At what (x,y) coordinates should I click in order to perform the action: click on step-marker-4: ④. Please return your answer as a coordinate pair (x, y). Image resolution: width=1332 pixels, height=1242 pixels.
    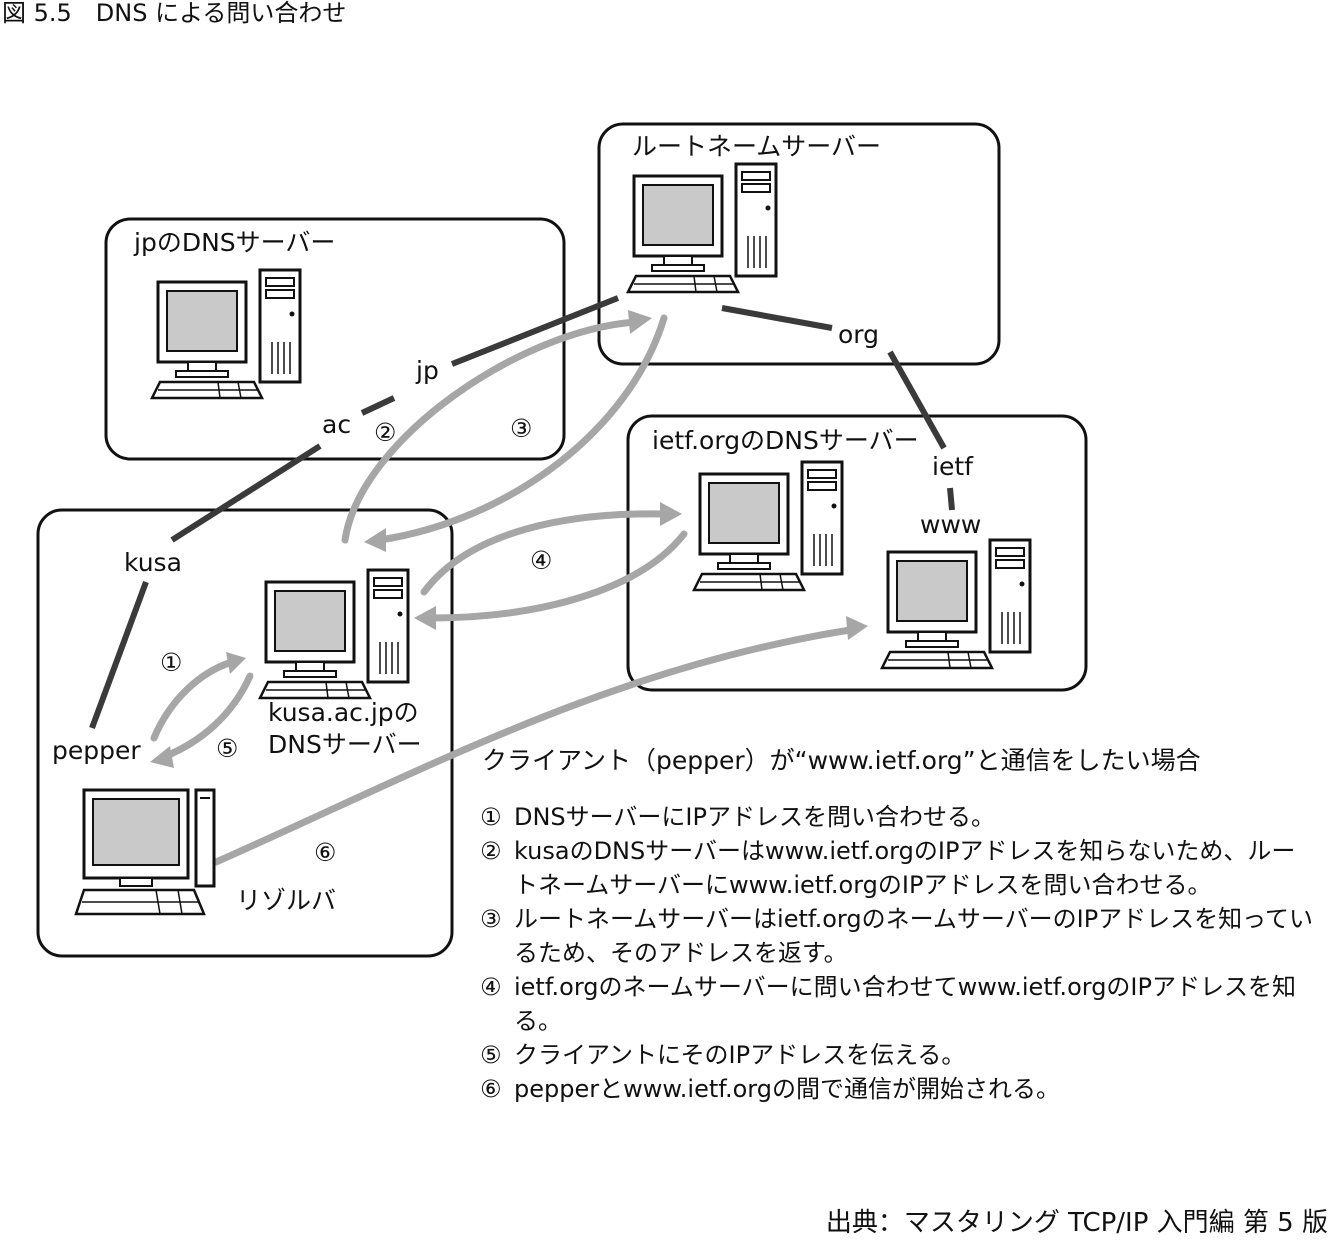
    Looking at the image, I should click on (541, 560).